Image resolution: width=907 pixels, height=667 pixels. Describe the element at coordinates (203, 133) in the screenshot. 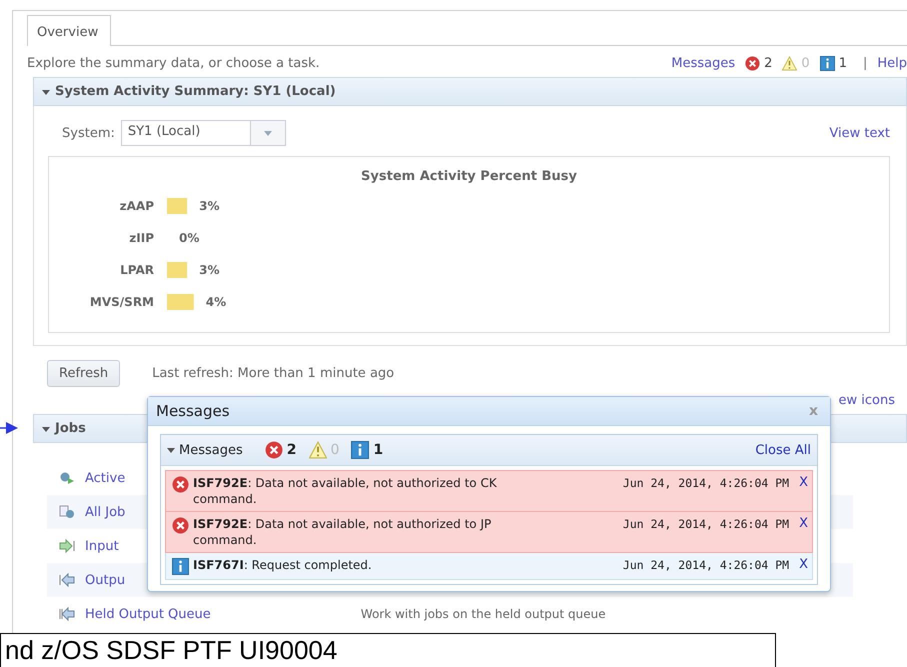

I see `system-select: SY1 (Local)` at that location.